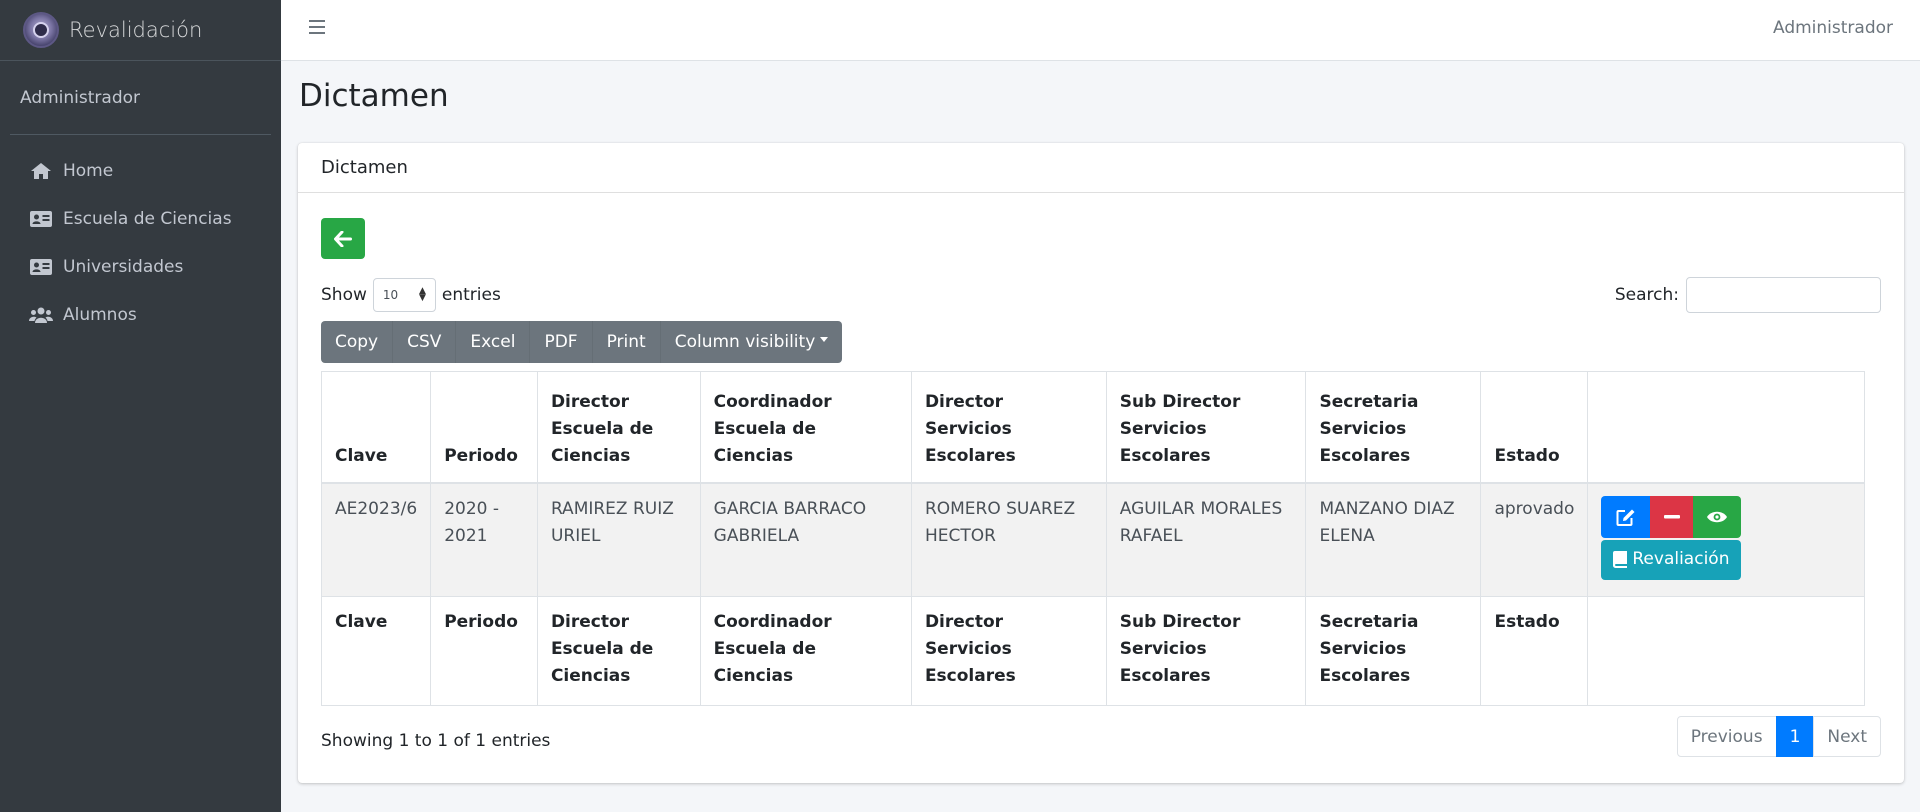  I want to click on entries-length: Show 10 ▲ ▼ entries, so click(411, 295).